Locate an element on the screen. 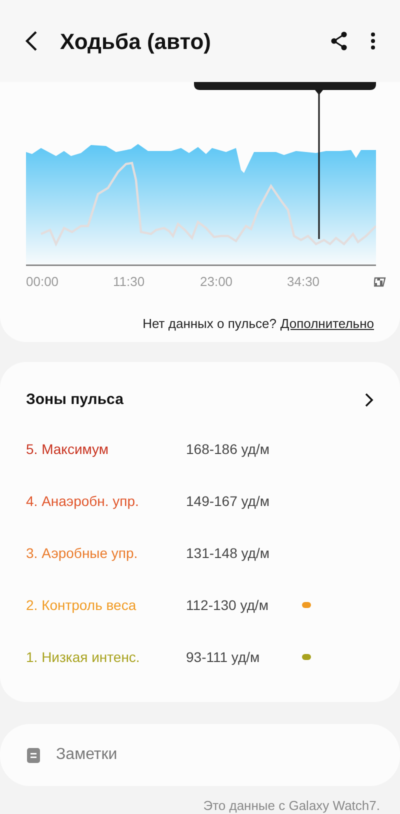 This screenshot has width=400, height=814. zone-range: 112-130 уд/м is located at coordinates (228, 605).